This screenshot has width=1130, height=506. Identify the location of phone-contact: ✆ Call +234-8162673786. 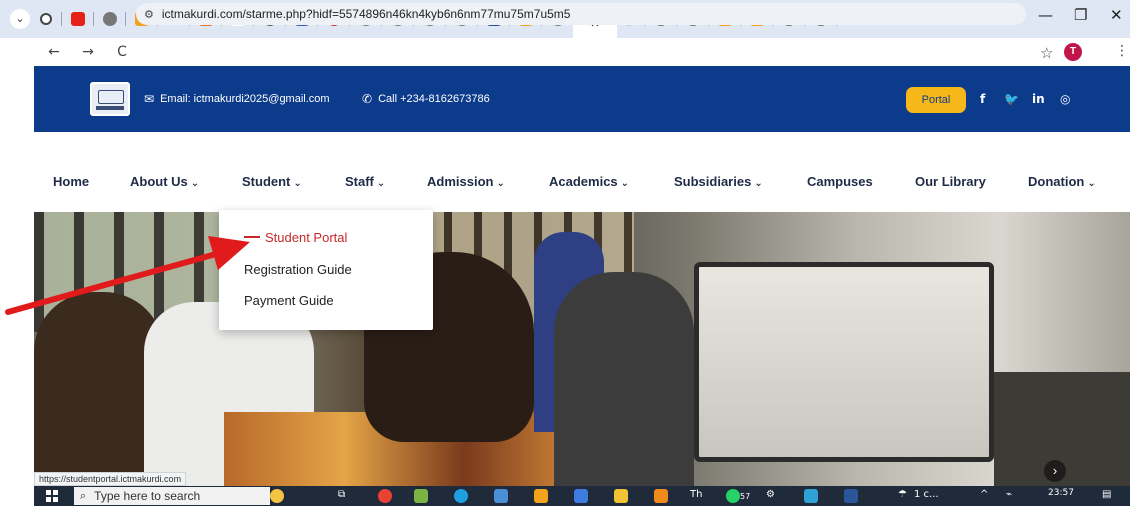
(426, 99).